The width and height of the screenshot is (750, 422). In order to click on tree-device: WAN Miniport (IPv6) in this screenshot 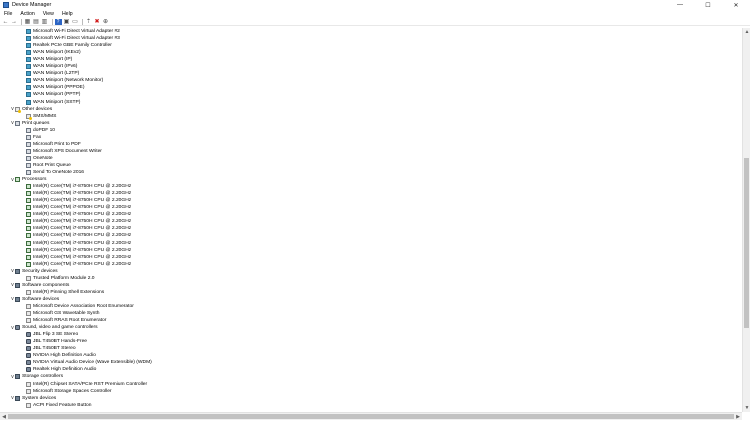, I will do `click(38, 66)`.